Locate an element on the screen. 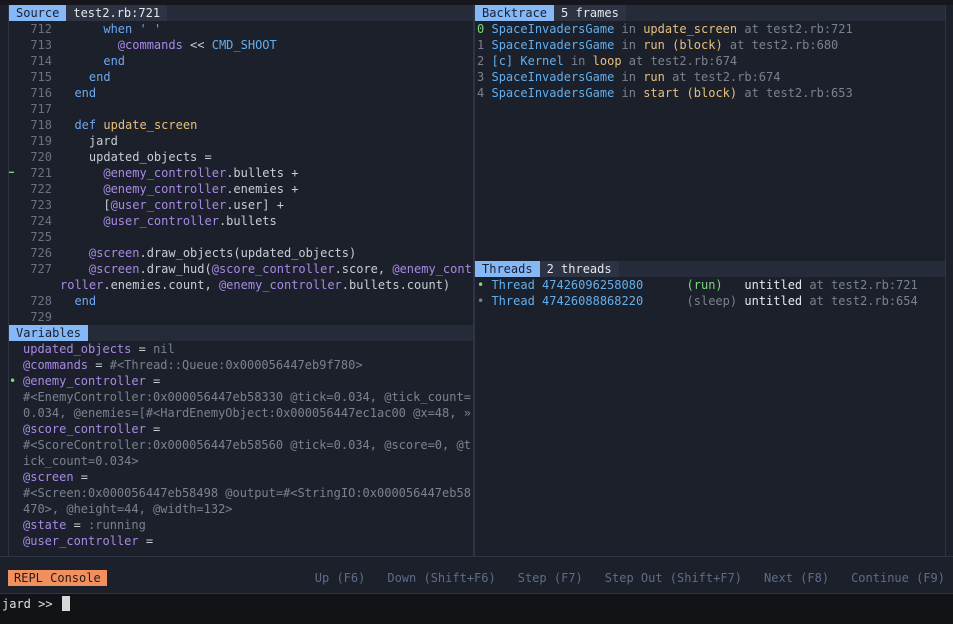 This screenshot has width=953, height=624. variable-row: @screen = is located at coordinates (236, 477).